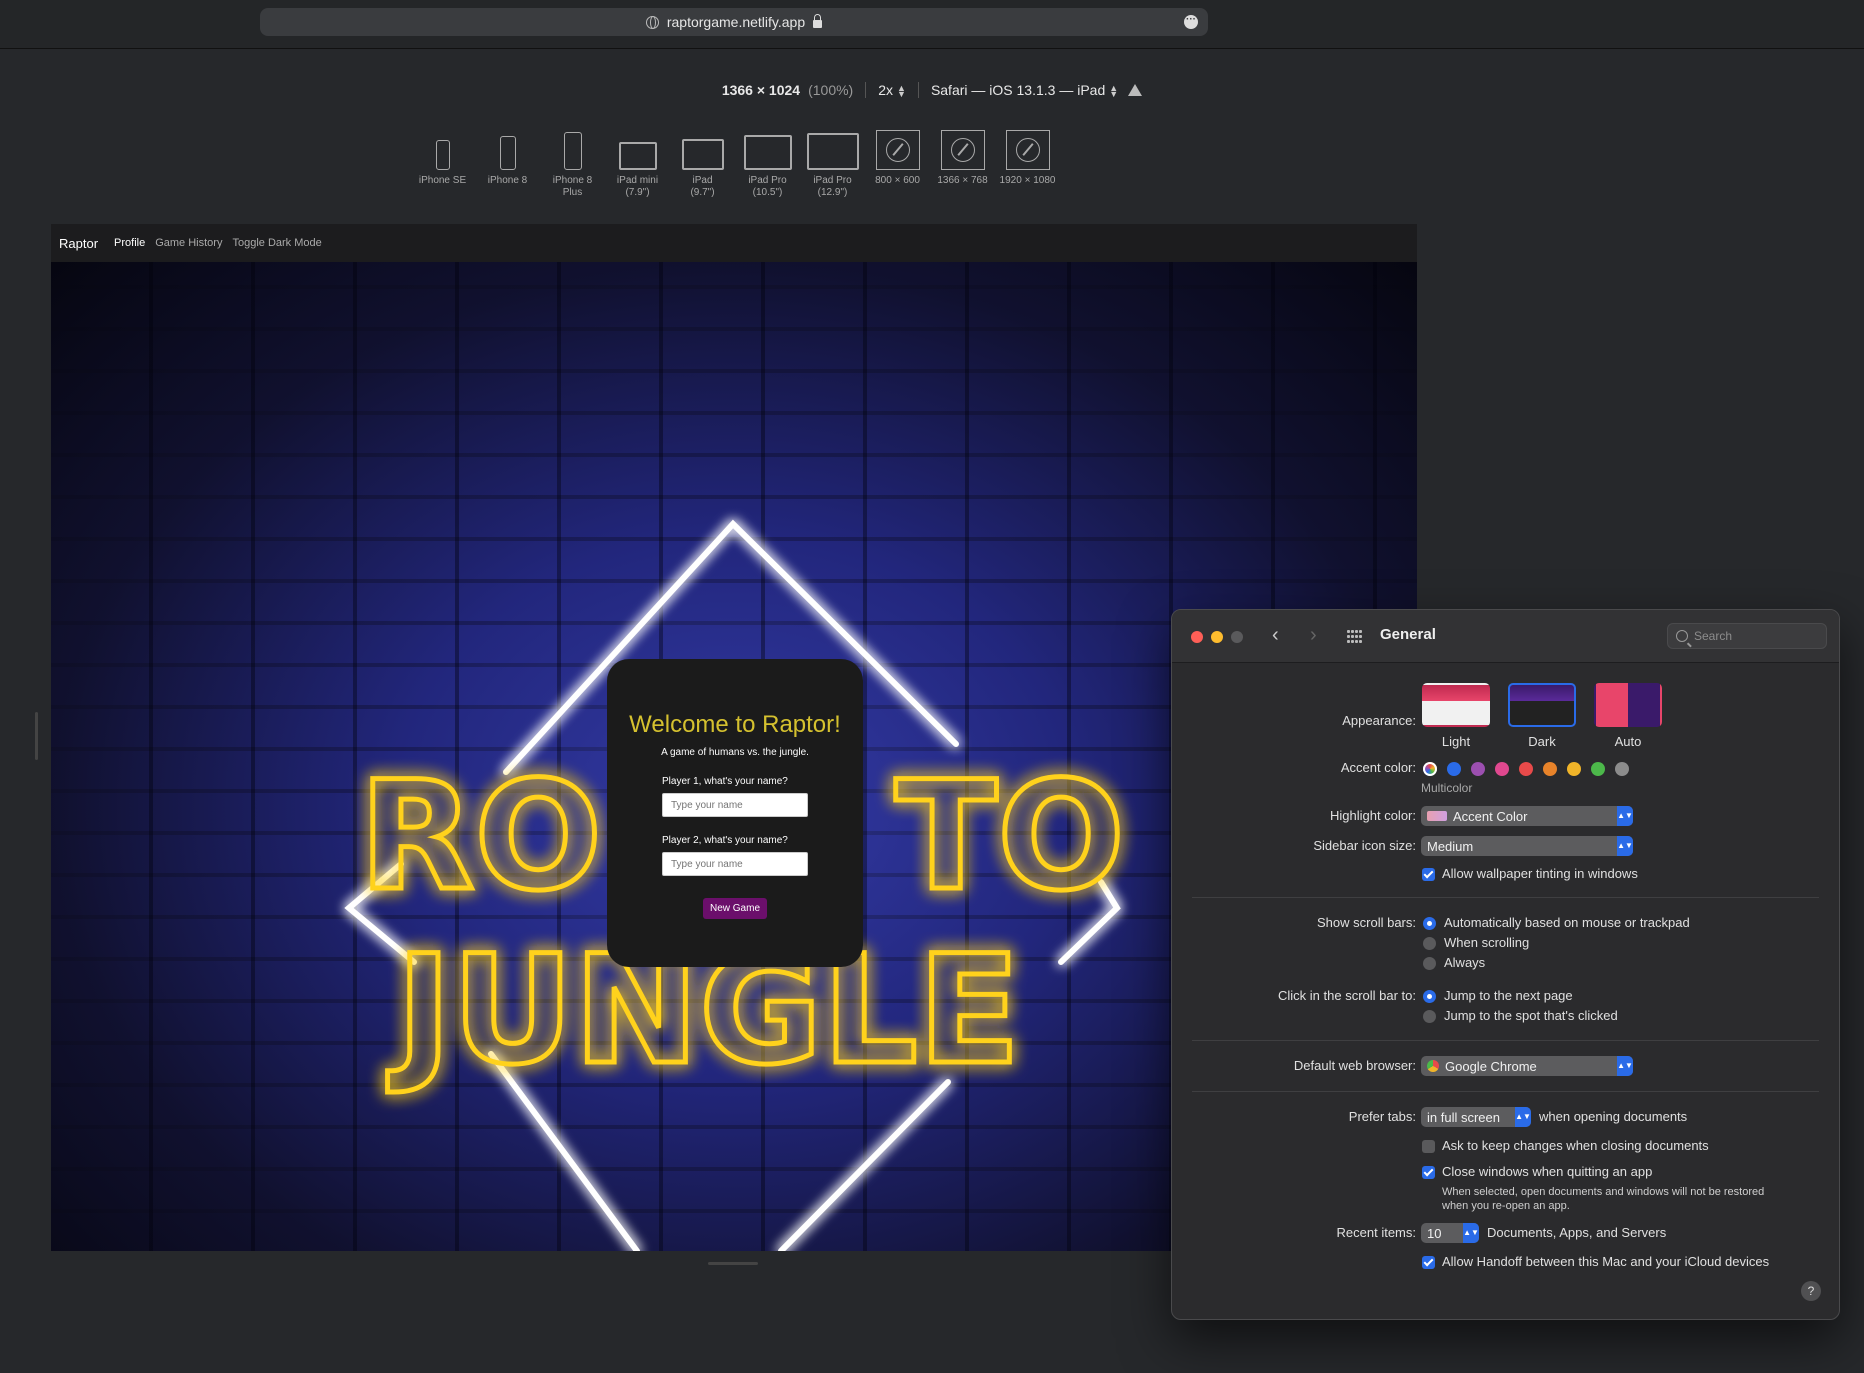  I want to click on device-1920x1080: 1920 × 1080, so click(1027, 160).